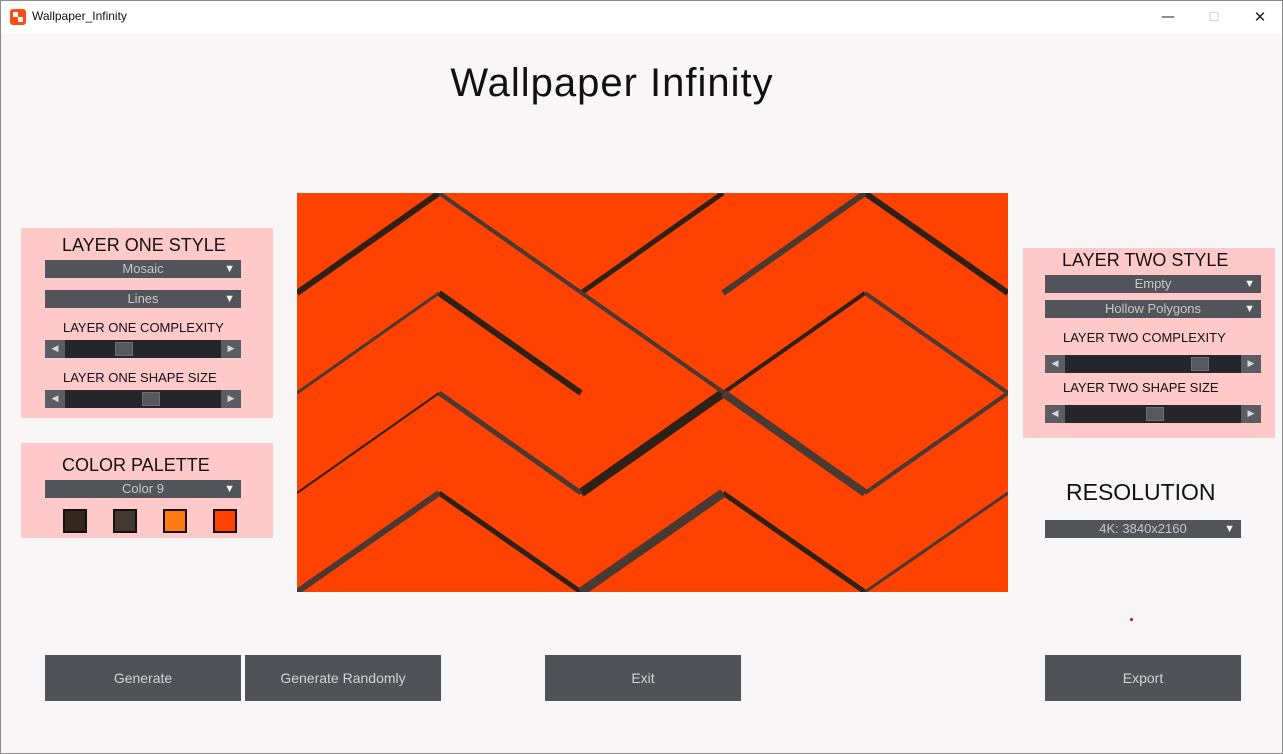  What do you see at coordinates (18, 17) in the screenshot?
I see `app-logo-icon` at bounding box center [18, 17].